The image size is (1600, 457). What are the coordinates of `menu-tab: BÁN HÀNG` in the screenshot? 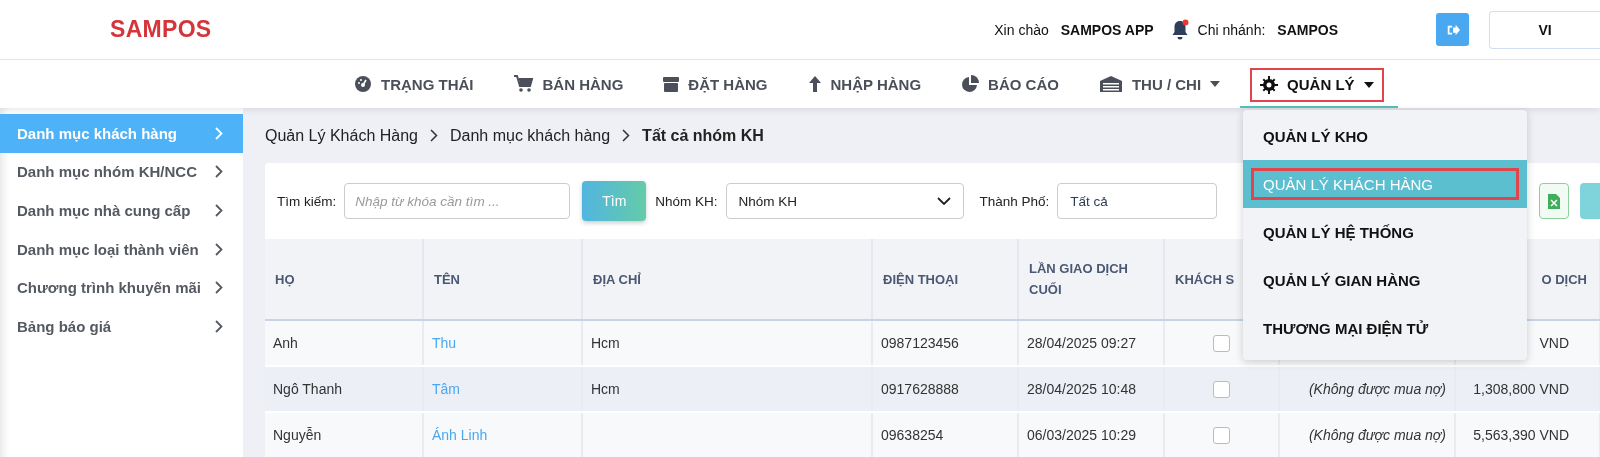 It's located at (568, 84).